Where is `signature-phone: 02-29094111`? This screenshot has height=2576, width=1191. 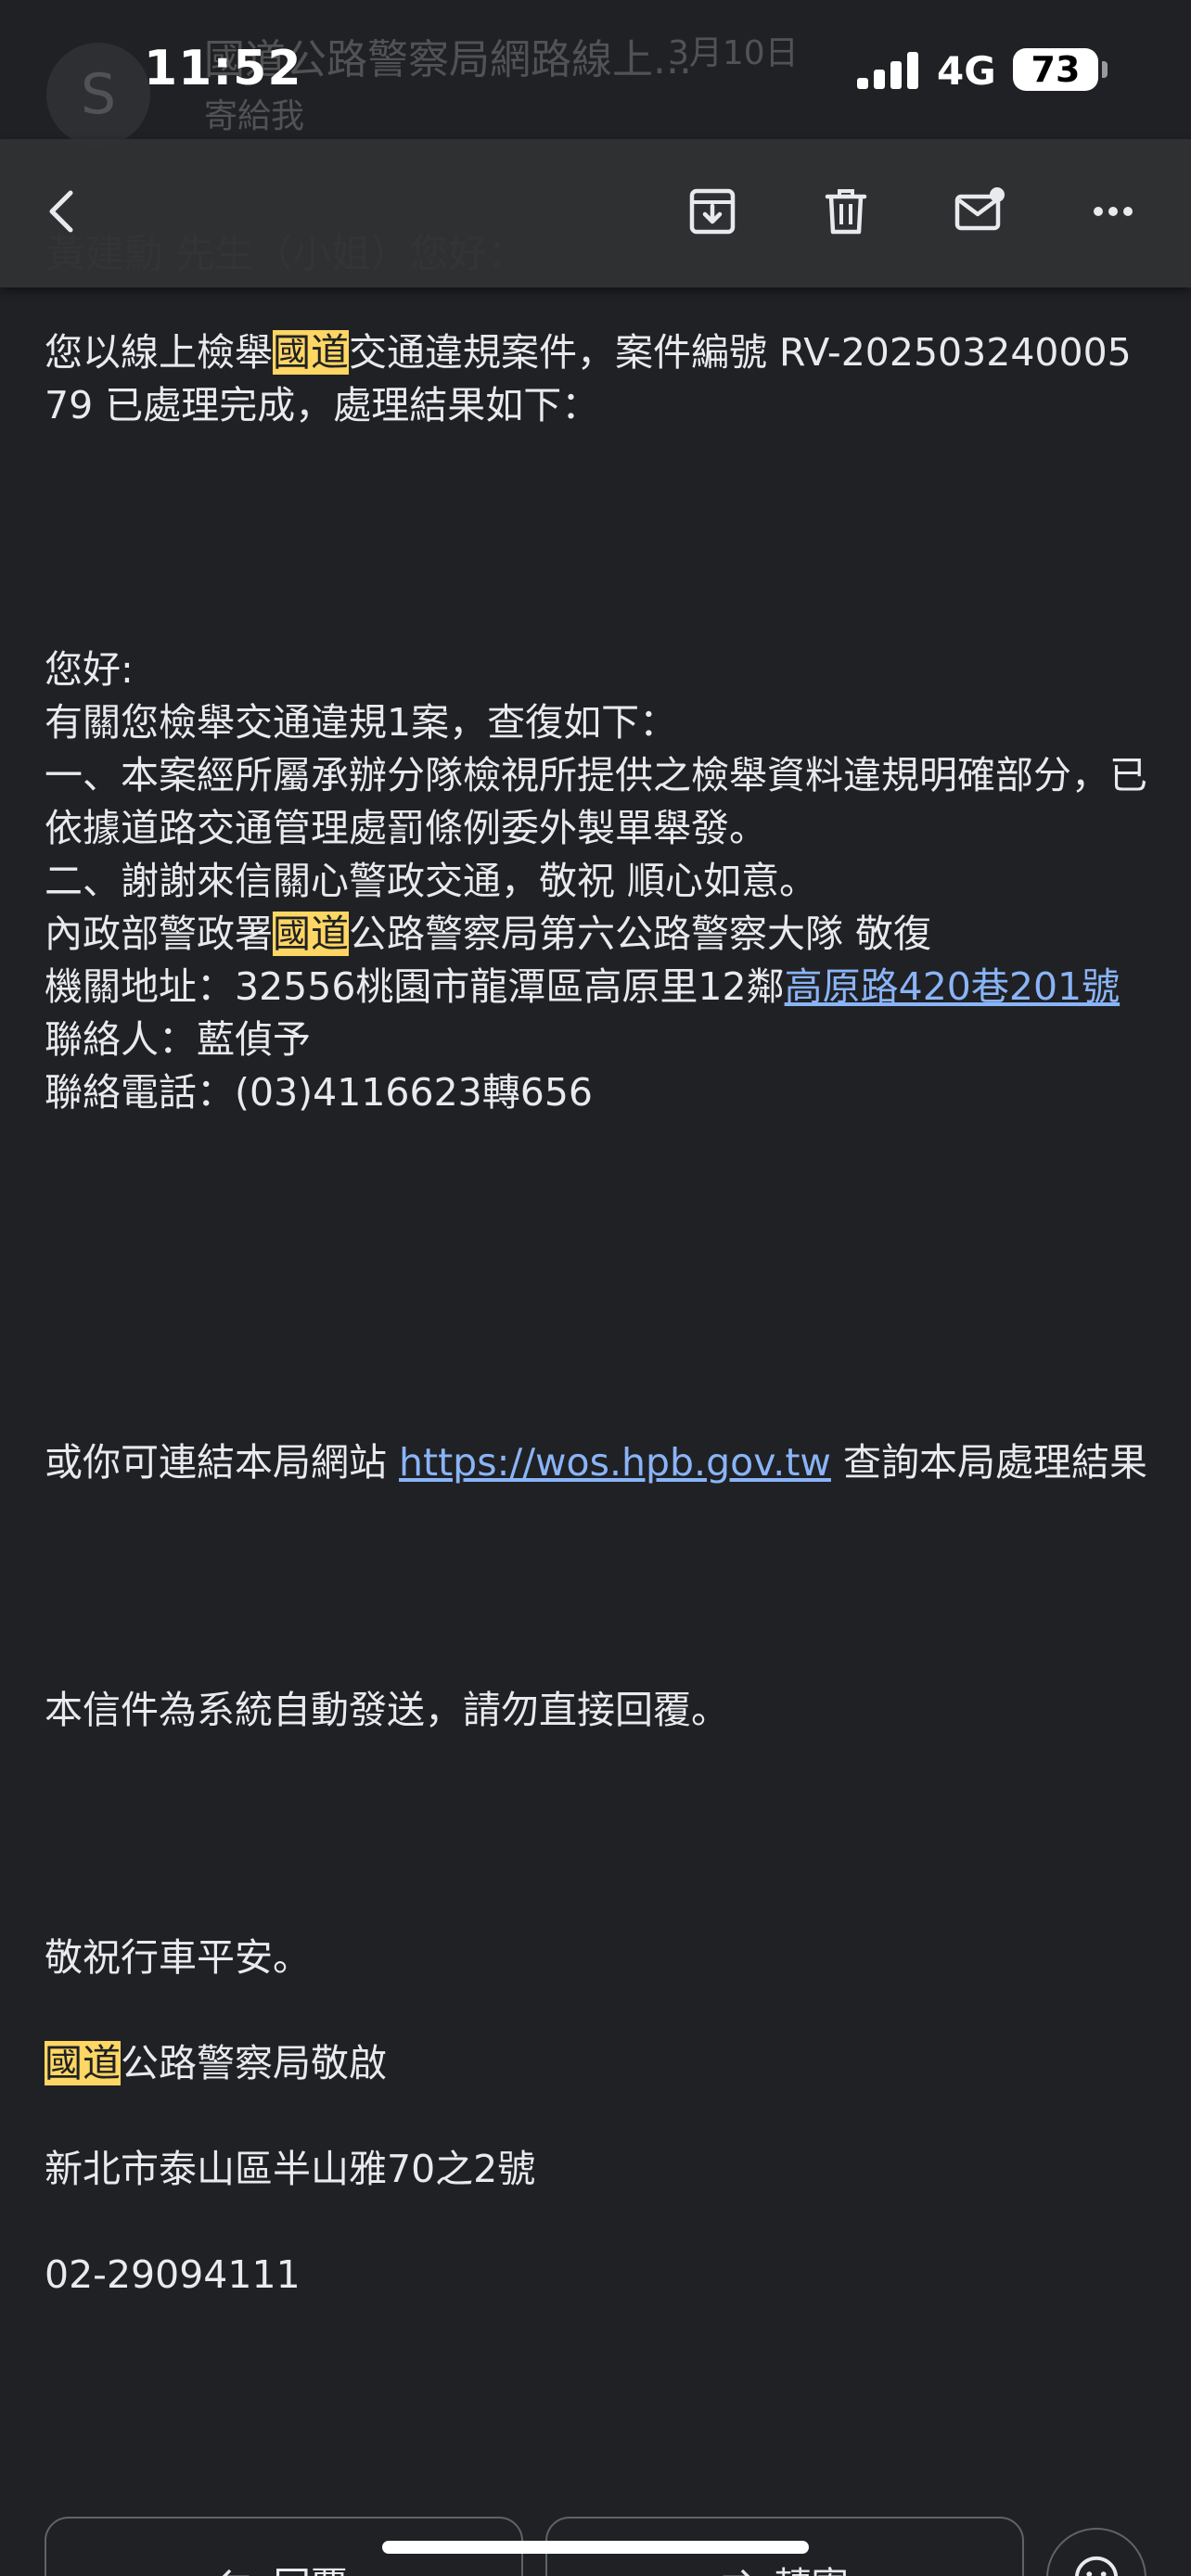
signature-phone: 02-29094111 is located at coordinates (173, 2274).